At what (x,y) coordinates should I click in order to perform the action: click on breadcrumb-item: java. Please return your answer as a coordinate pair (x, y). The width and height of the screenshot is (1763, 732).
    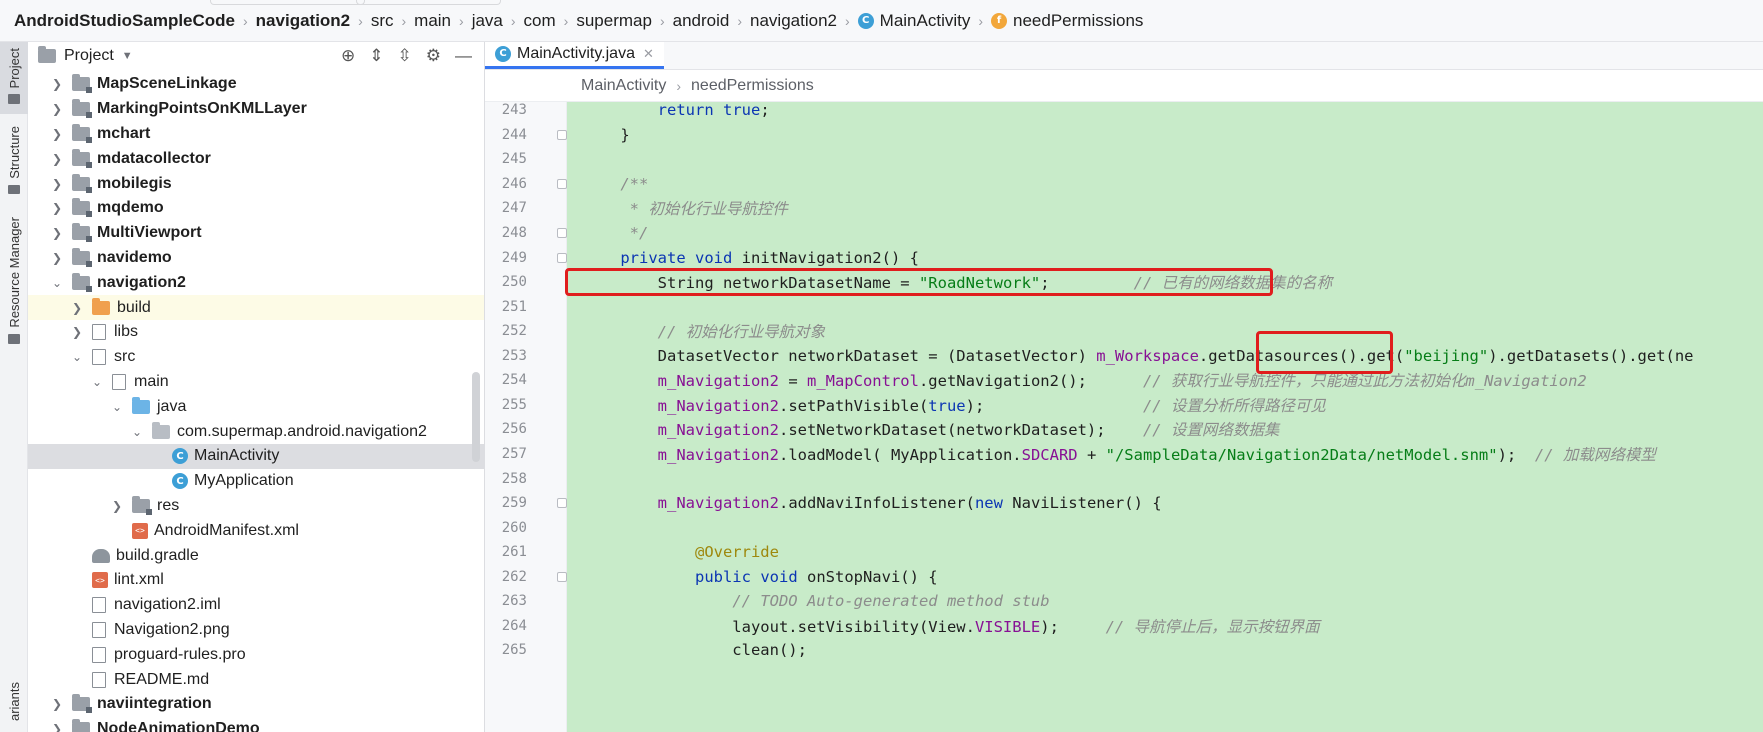
    Looking at the image, I should click on (487, 21).